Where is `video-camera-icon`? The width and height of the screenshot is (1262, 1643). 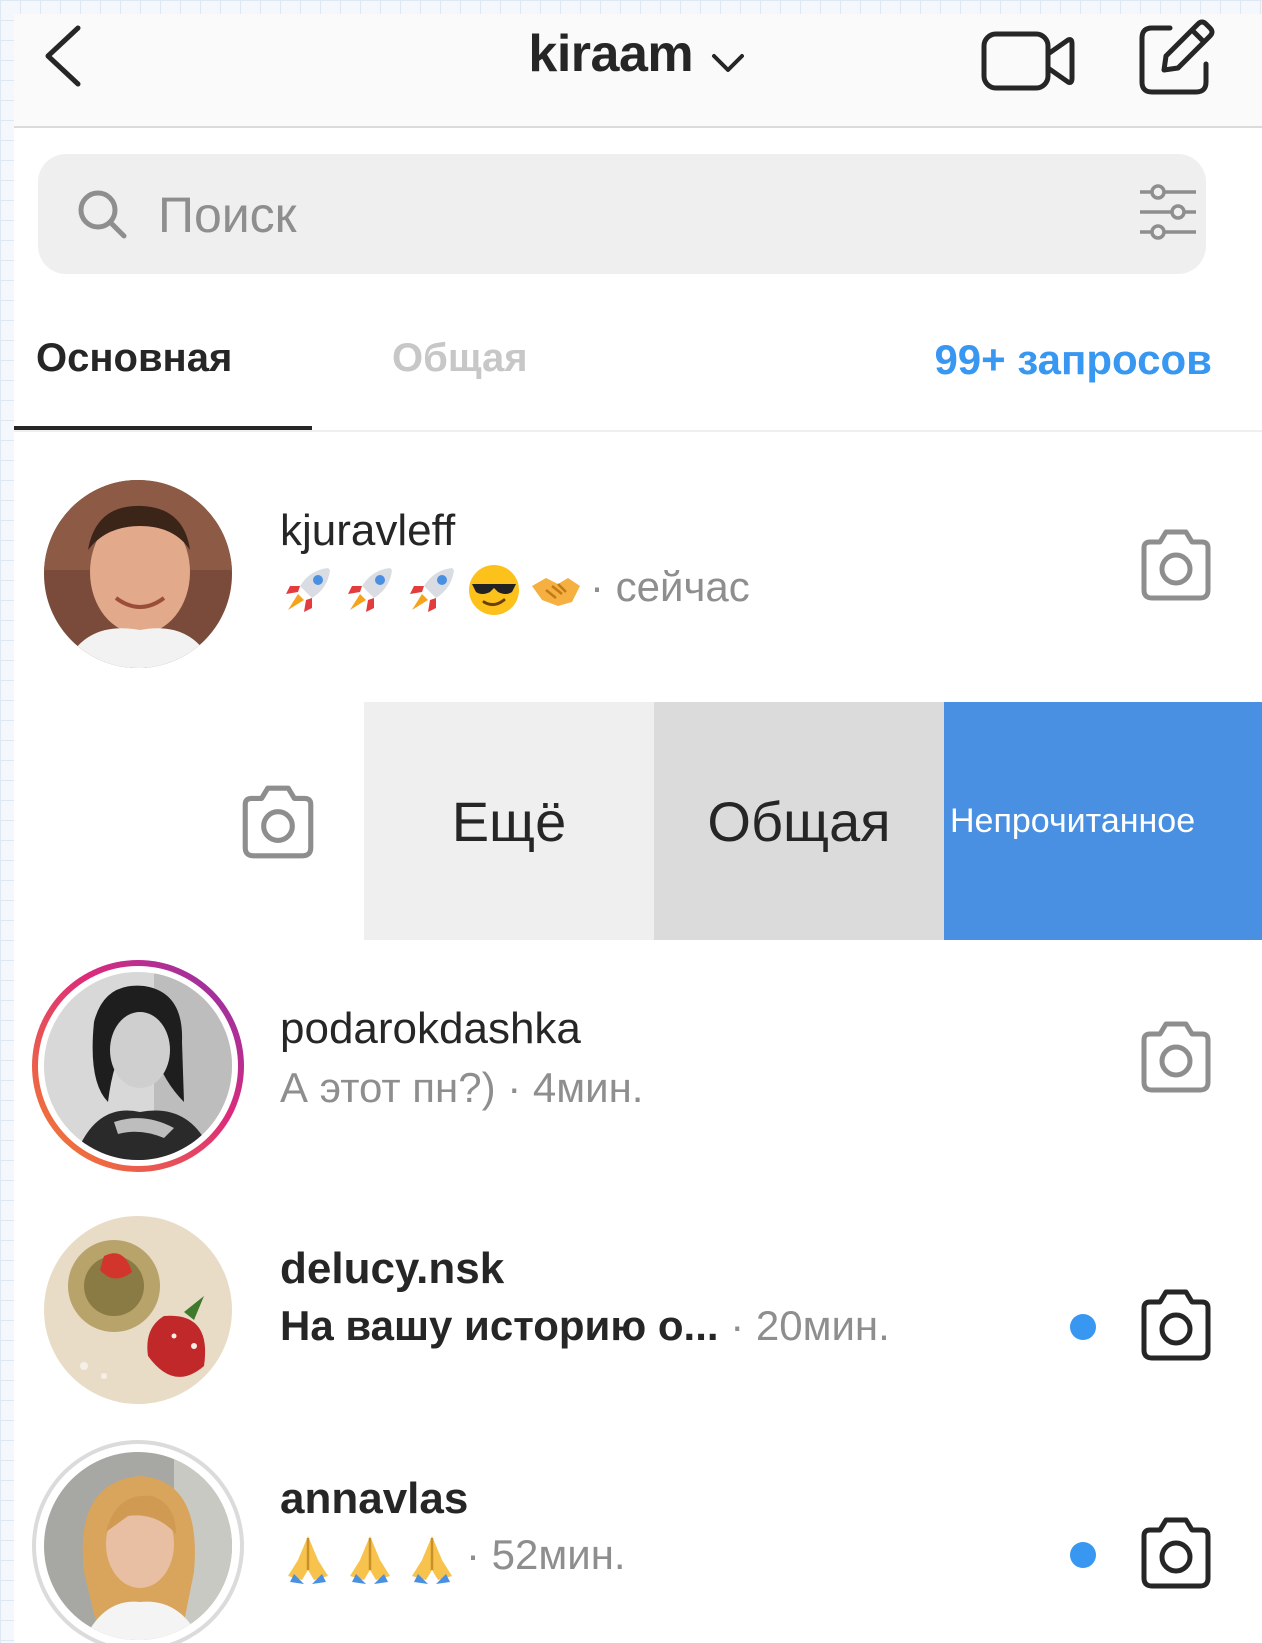 video-camera-icon is located at coordinates (1028, 61).